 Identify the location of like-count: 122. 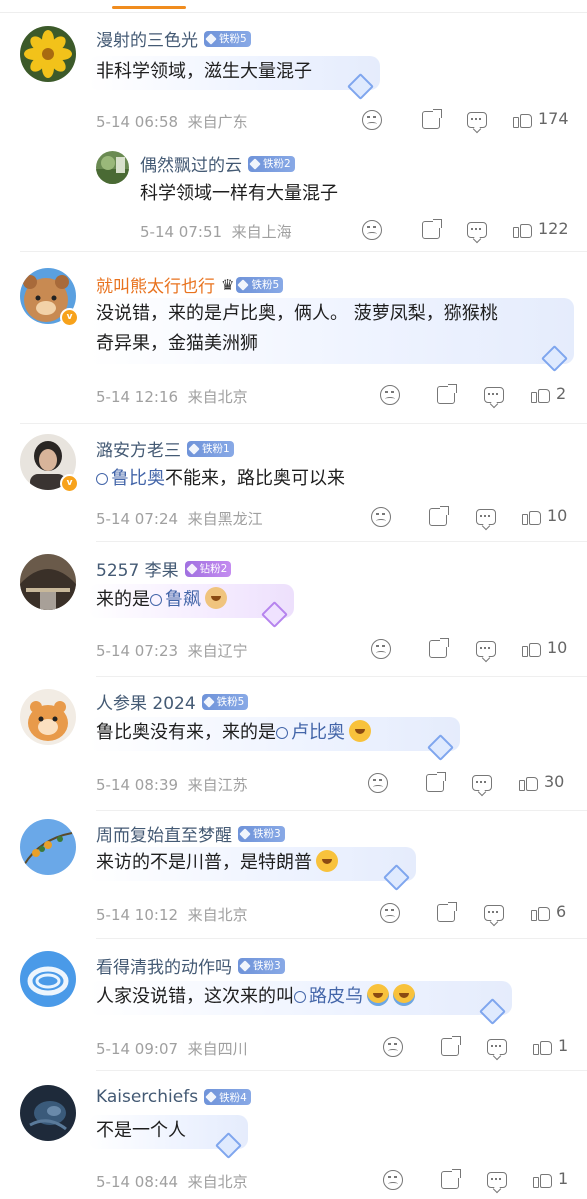
(553, 228).